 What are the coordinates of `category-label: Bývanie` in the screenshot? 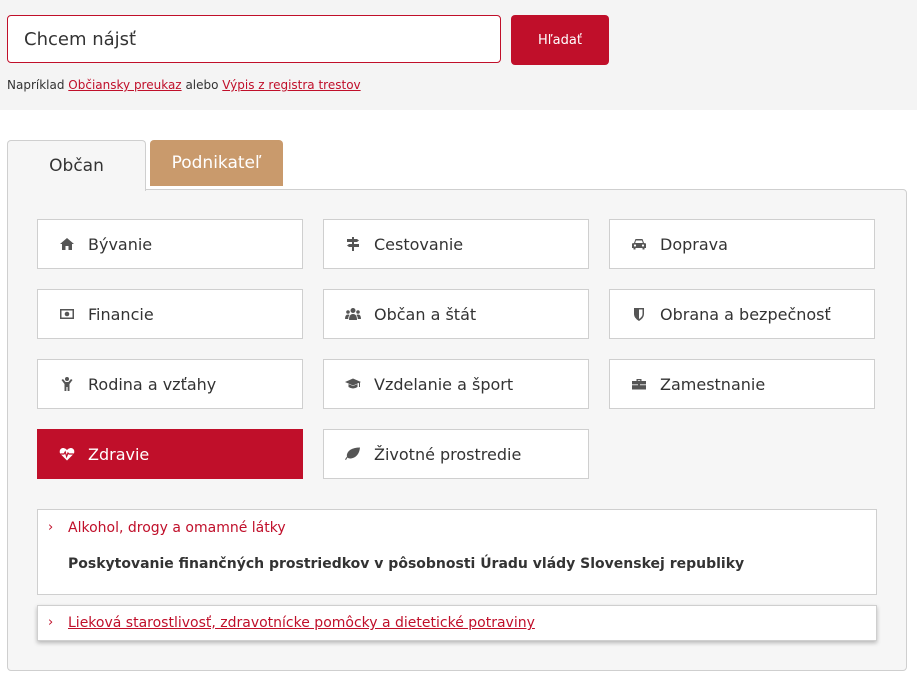 It's located at (120, 244).